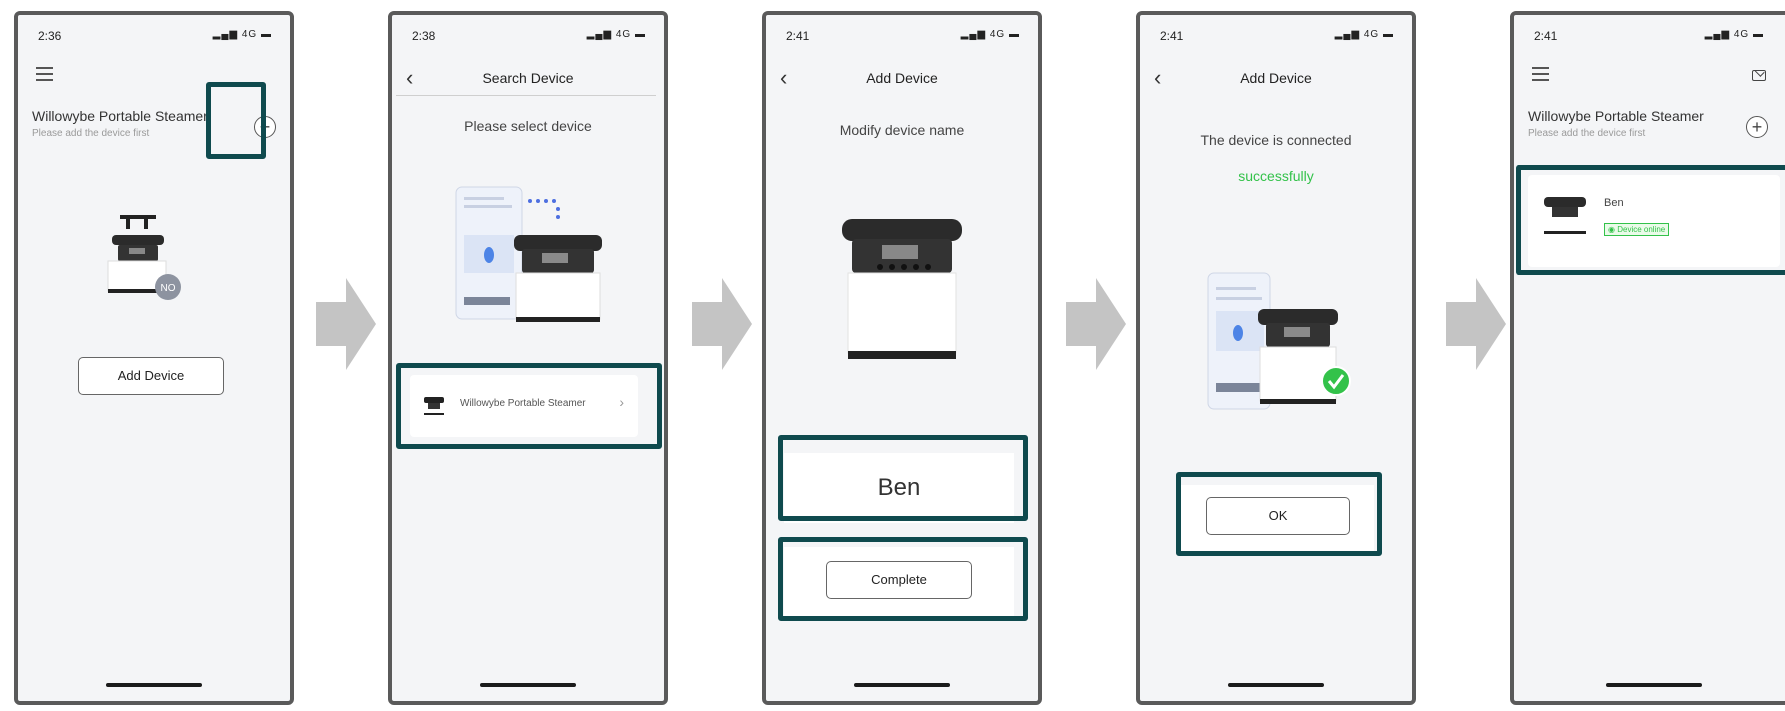 Image resolution: width=1785 pixels, height=711 pixels. What do you see at coordinates (168, 288) in the screenshot?
I see `offline-badge: NO` at bounding box center [168, 288].